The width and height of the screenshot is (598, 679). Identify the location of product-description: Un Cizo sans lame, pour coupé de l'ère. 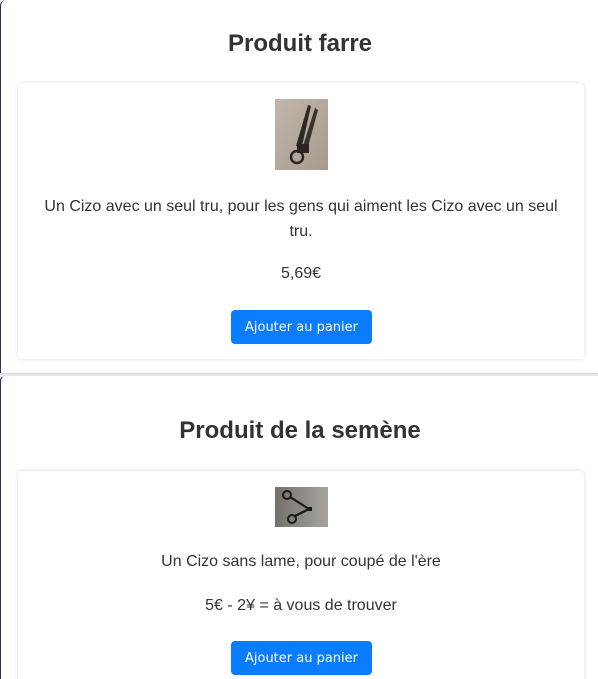
(301, 561).